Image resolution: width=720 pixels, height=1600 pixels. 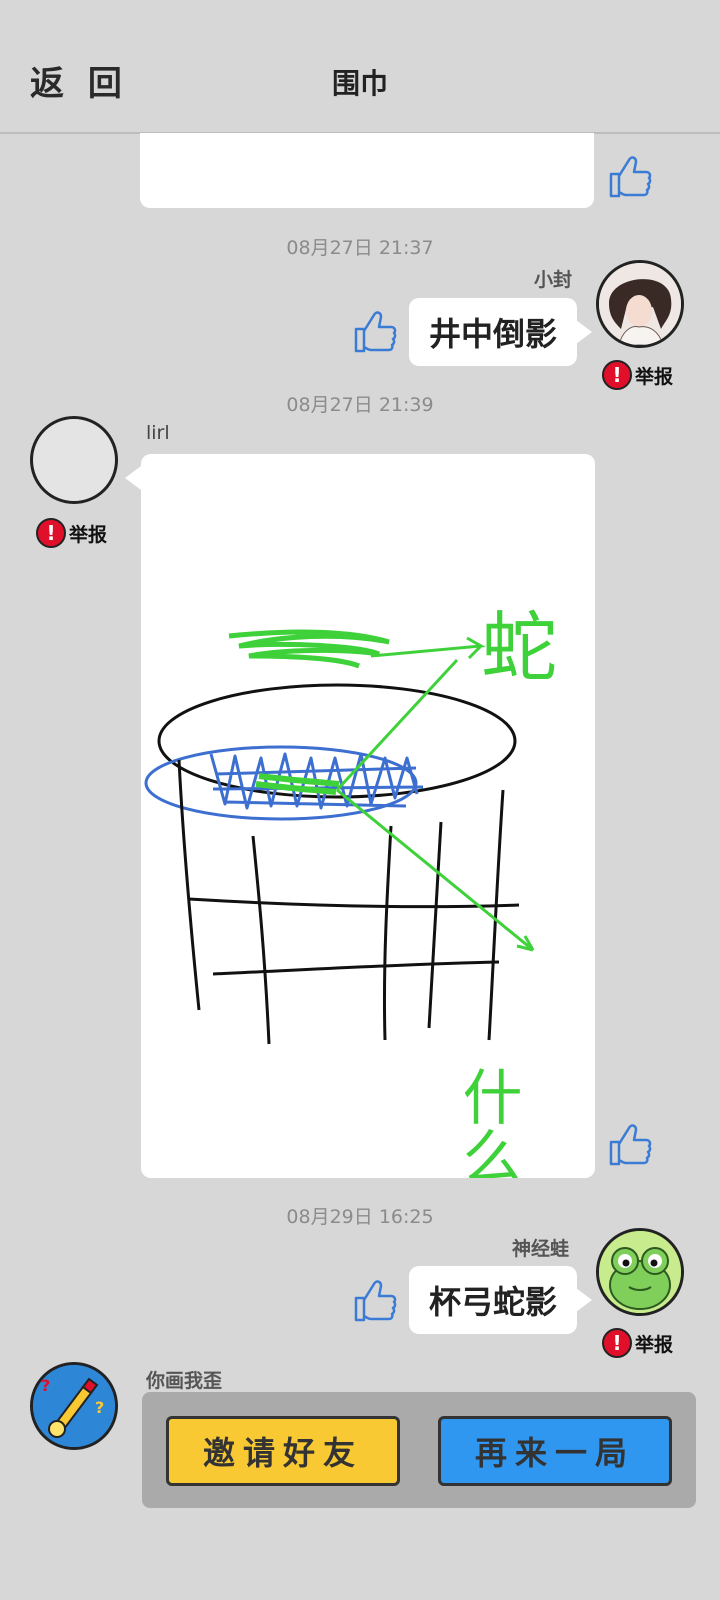 I want to click on game-logo-avatar: ? ?, so click(x=74, y=1406).